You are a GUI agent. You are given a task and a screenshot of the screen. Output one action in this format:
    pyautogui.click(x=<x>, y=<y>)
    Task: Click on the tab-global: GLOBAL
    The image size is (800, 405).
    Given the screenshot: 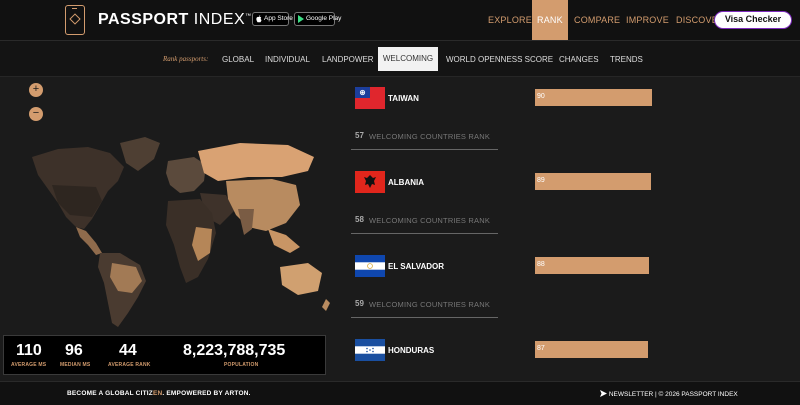 What is the action you would take?
    pyautogui.click(x=238, y=59)
    